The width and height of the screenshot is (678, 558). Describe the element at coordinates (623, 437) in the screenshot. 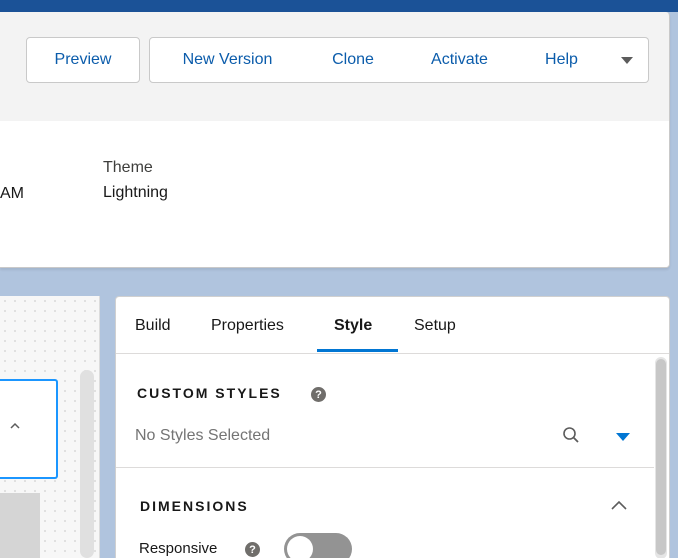

I see `triangle-down-icon` at that location.